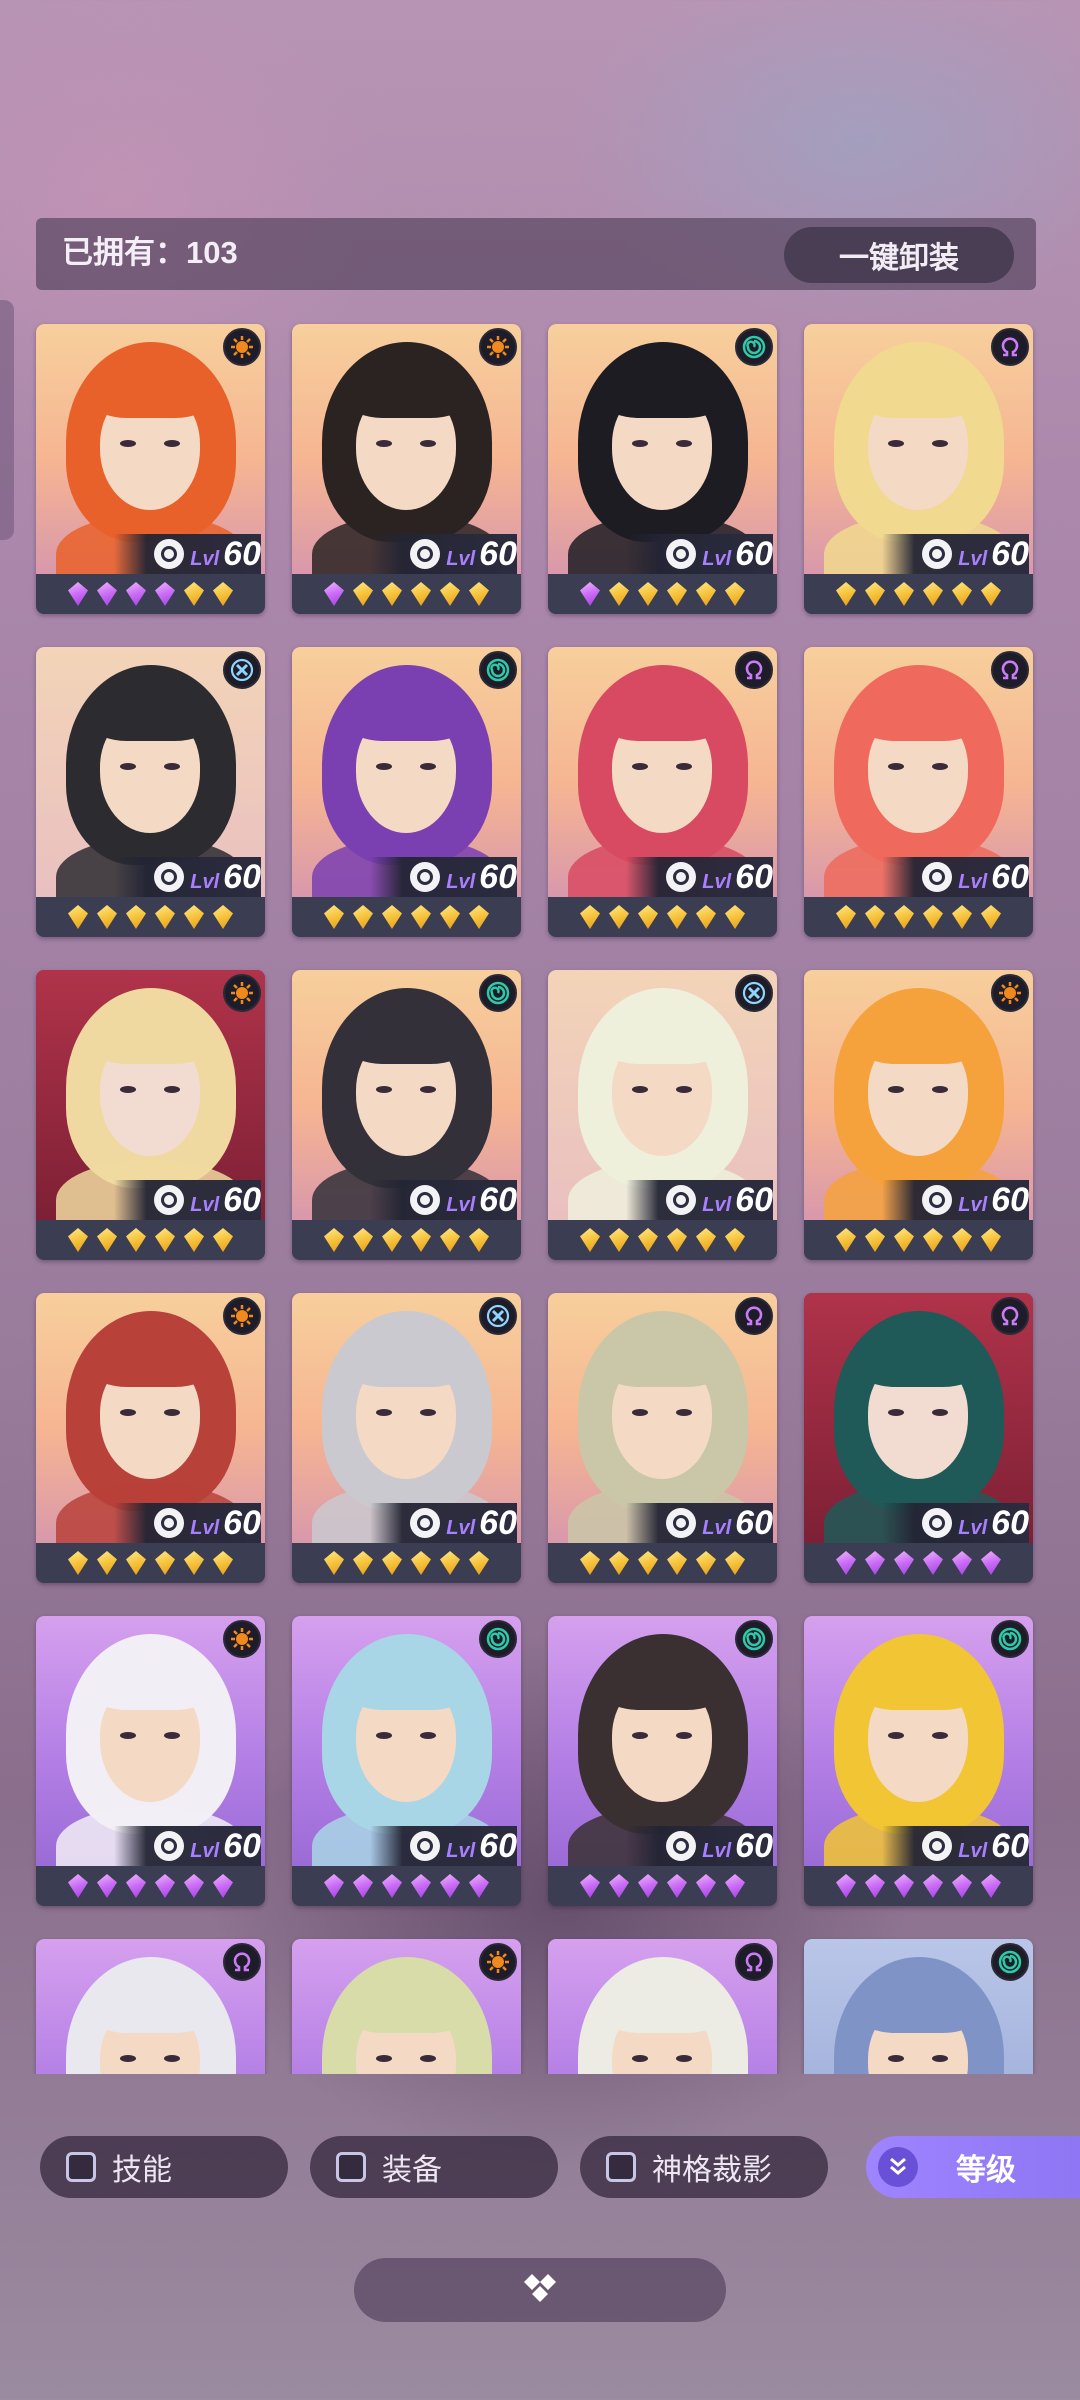 This screenshot has width=1080, height=2400. I want to click on filter-equipment: 装备, so click(434, 2167).